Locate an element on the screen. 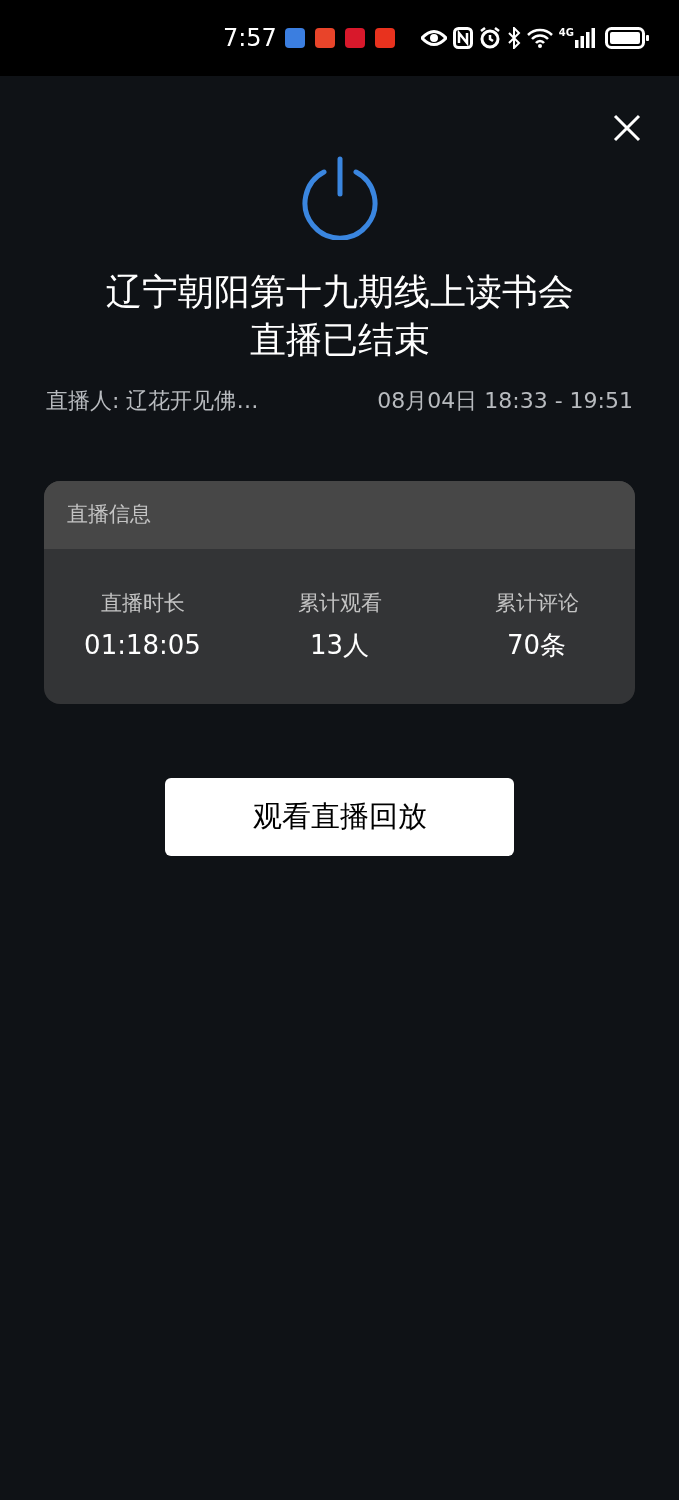 This screenshot has width=679, height=1500. stat-value: 13人 is located at coordinates (339, 645).